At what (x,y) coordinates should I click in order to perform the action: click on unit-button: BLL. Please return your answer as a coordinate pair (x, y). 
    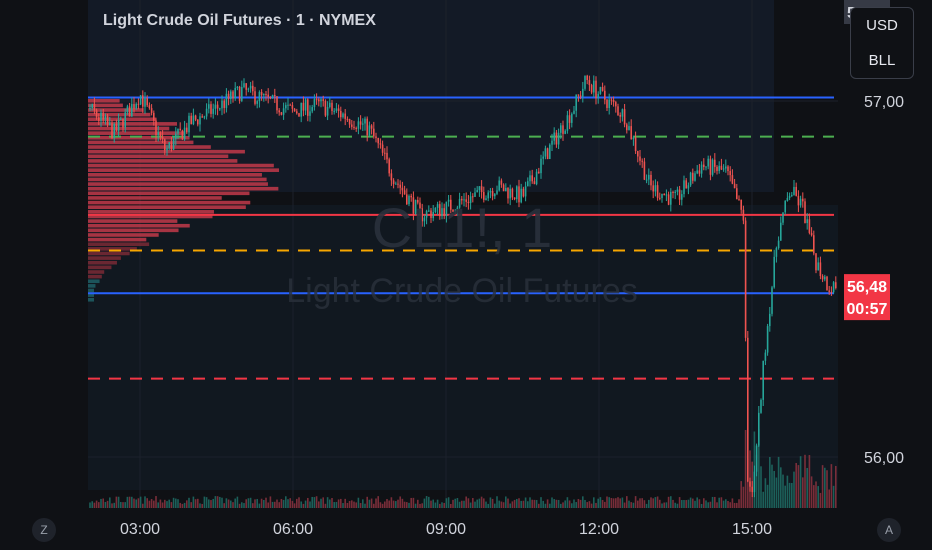
    Looking at the image, I should click on (882, 60).